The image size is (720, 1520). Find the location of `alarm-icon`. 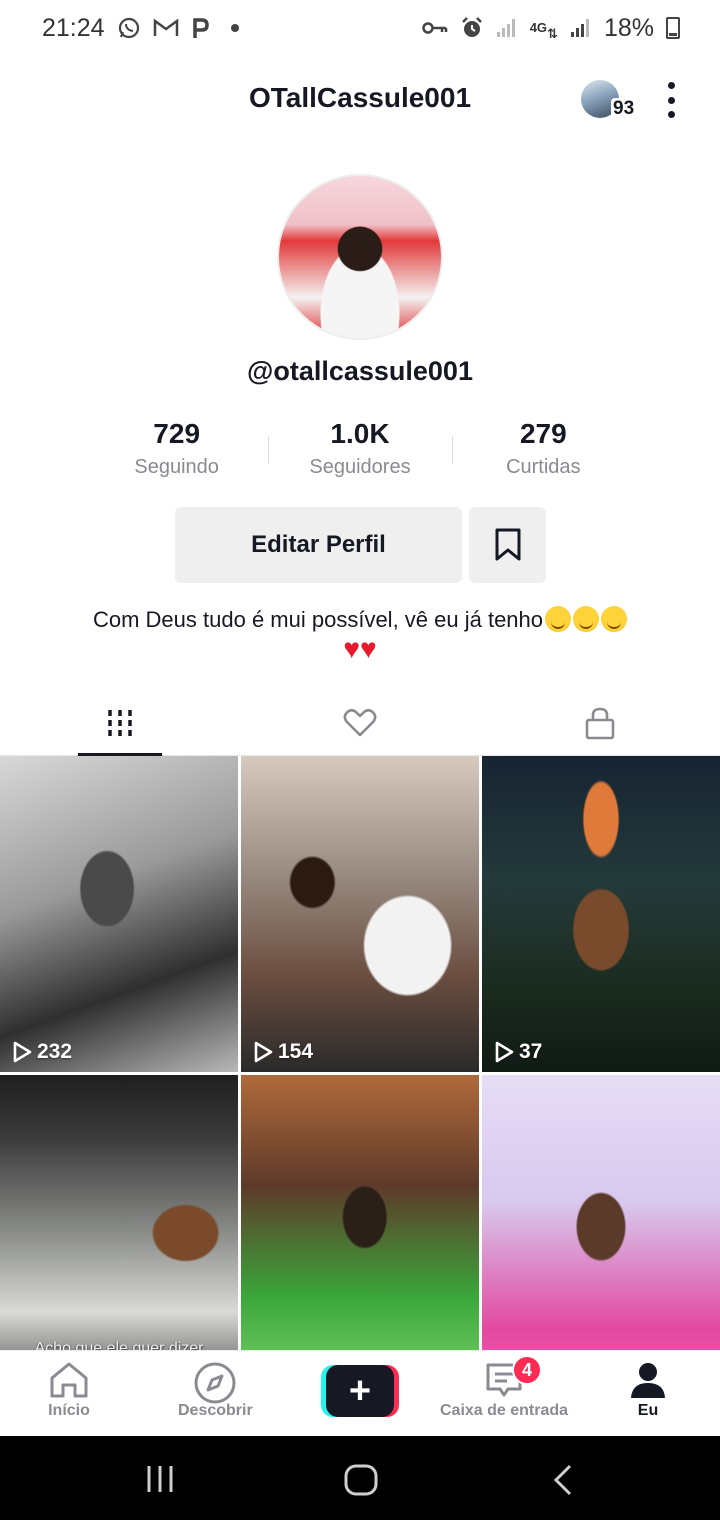

alarm-icon is located at coordinates (472, 28).